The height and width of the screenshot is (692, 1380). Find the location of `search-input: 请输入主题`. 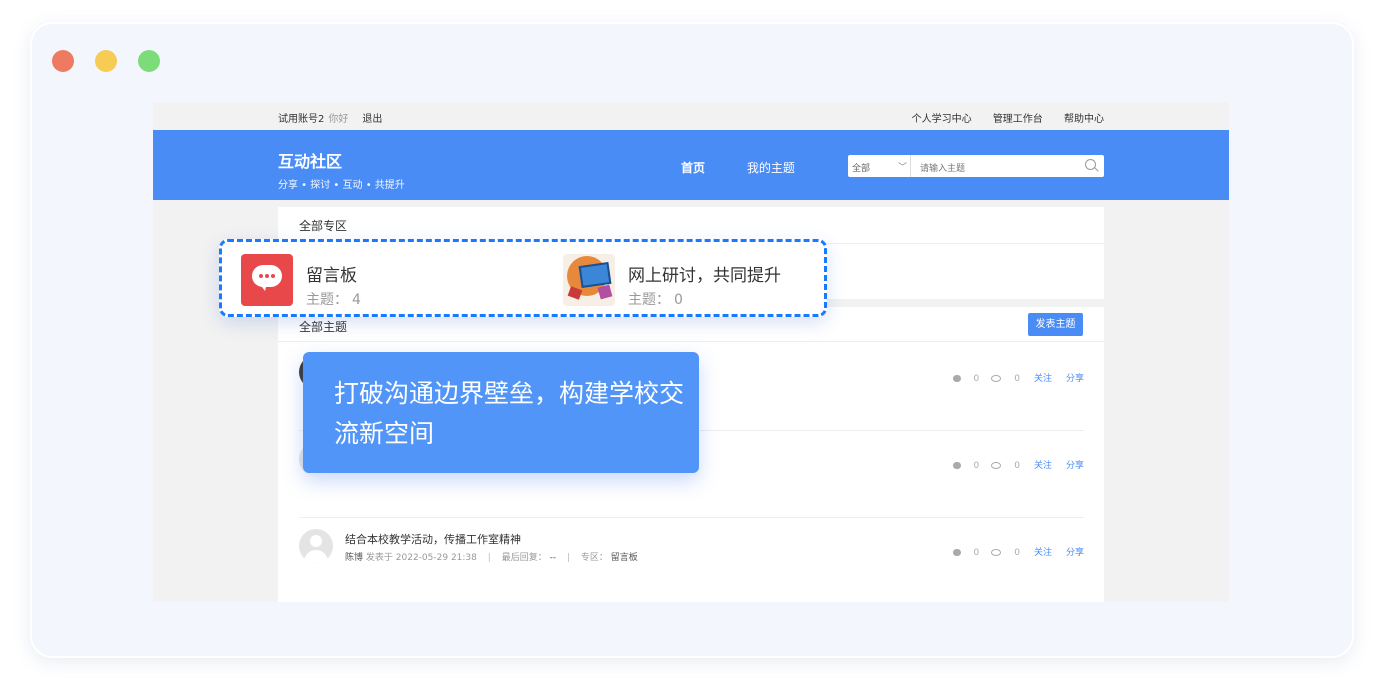

search-input: 请输入主题 is located at coordinates (942, 167).